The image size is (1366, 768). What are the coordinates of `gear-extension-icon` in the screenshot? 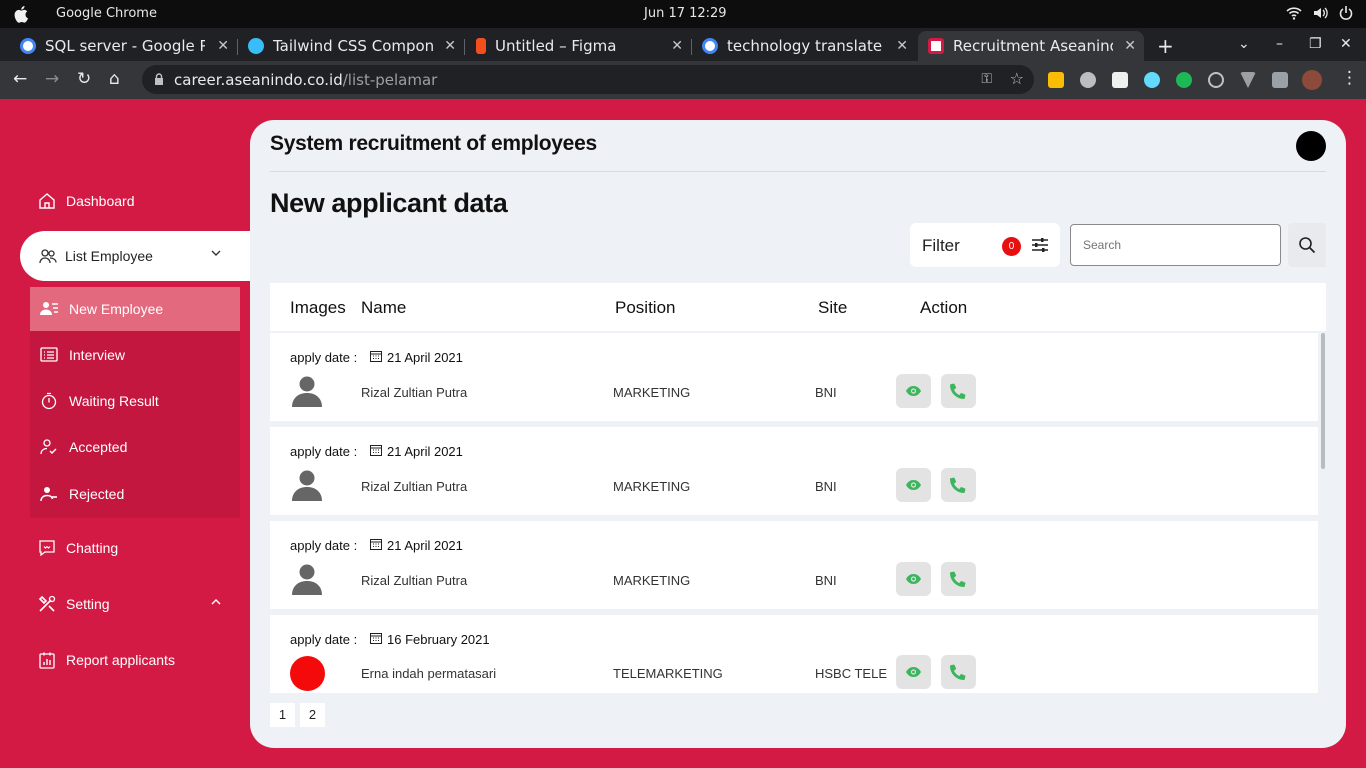 It's located at (1088, 80).